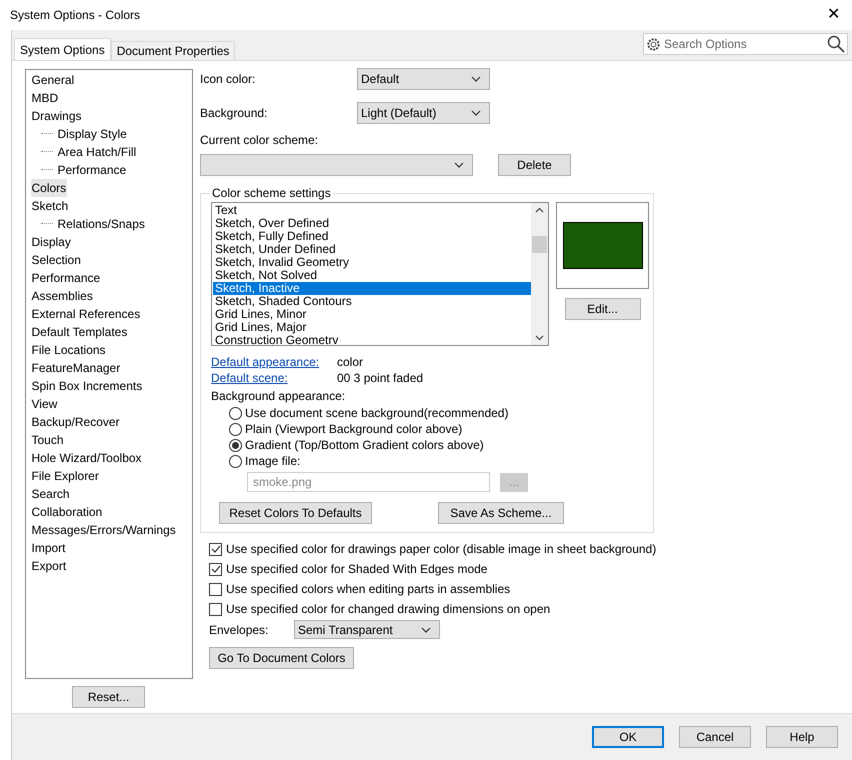  What do you see at coordinates (173, 50) in the screenshot?
I see `tab: Document Properties` at bounding box center [173, 50].